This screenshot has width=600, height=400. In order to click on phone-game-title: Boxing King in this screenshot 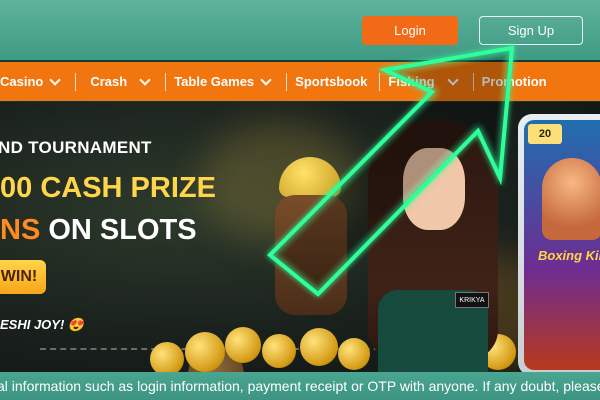, I will do `click(569, 255)`.